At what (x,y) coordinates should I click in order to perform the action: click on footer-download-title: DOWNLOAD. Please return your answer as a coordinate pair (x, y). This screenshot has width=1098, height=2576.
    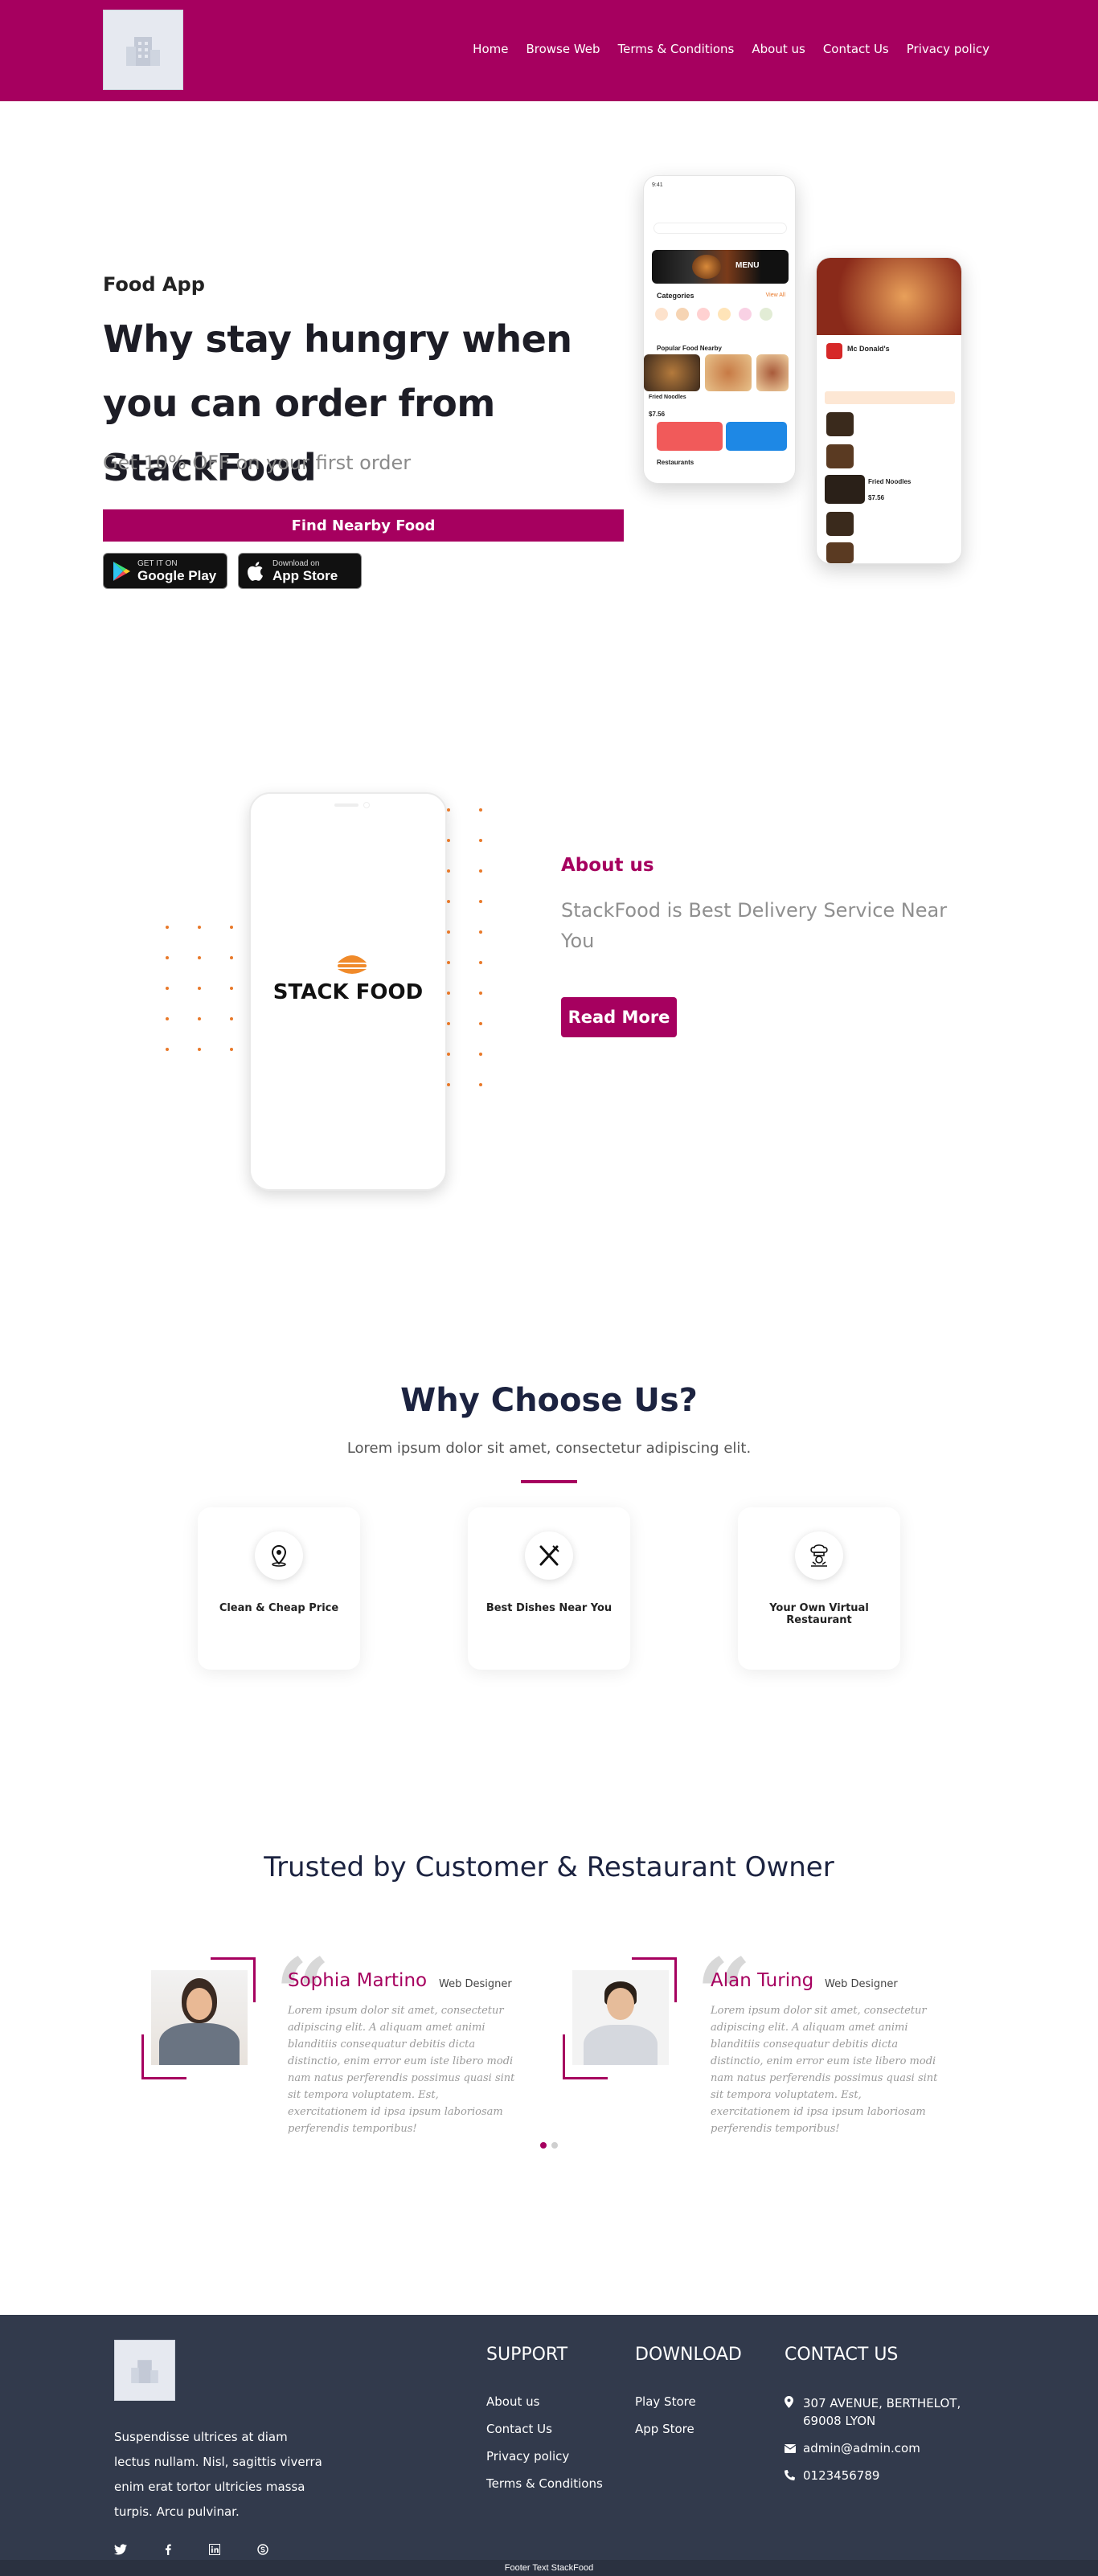
    Looking at the image, I should click on (688, 2355).